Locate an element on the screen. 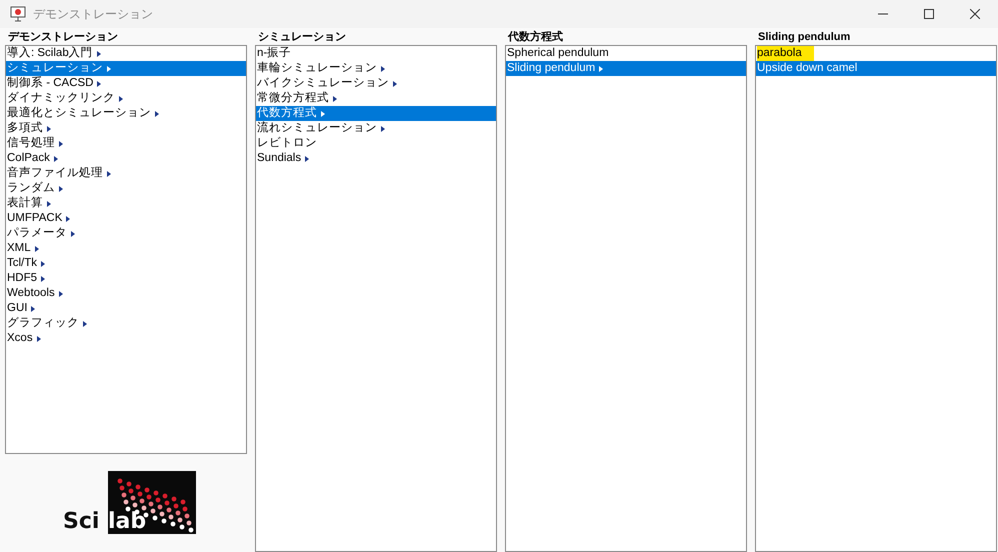 Image resolution: width=998 pixels, height=552 pixels. list-item: 代数方程式 is located at coordinates (376, 113).